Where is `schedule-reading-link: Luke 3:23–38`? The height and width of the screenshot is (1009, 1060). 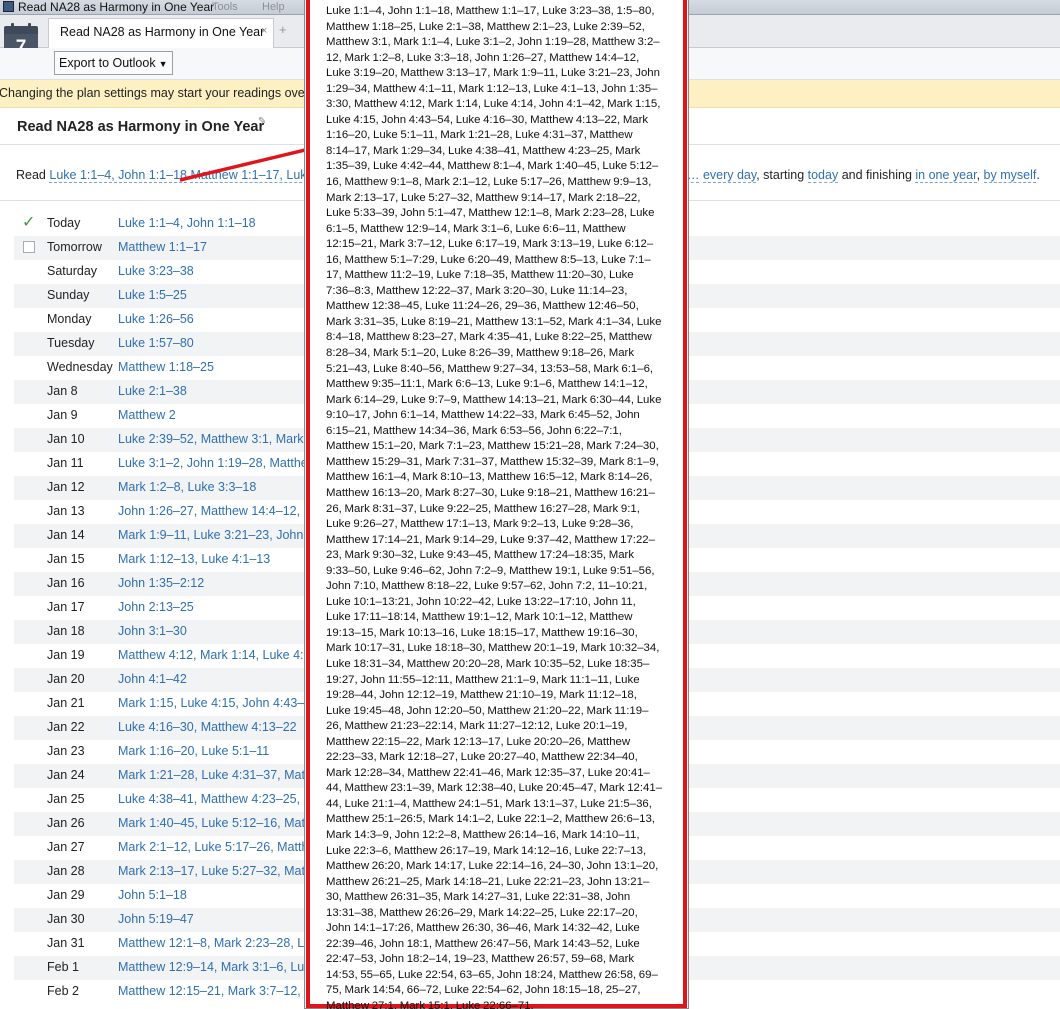
schedule-reading-link: Luke 3:23–38 is located at coordinates (156, 271).